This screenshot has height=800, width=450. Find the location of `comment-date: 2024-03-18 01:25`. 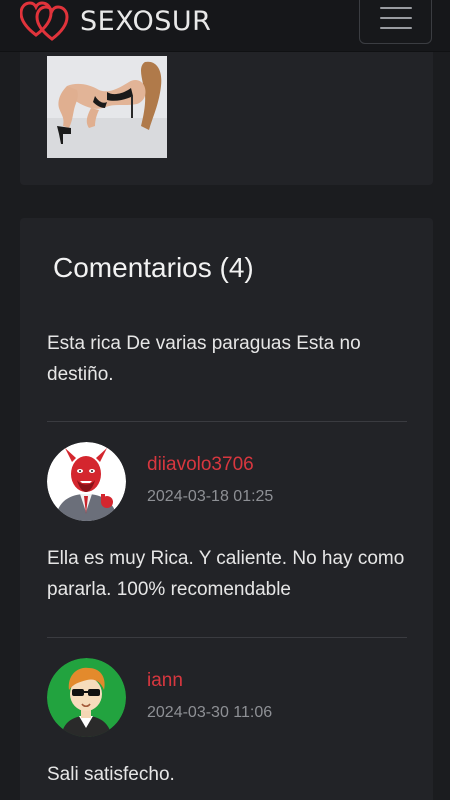

comment-date: 2024-03-18 01:25 is located at coordinates (210, 496).